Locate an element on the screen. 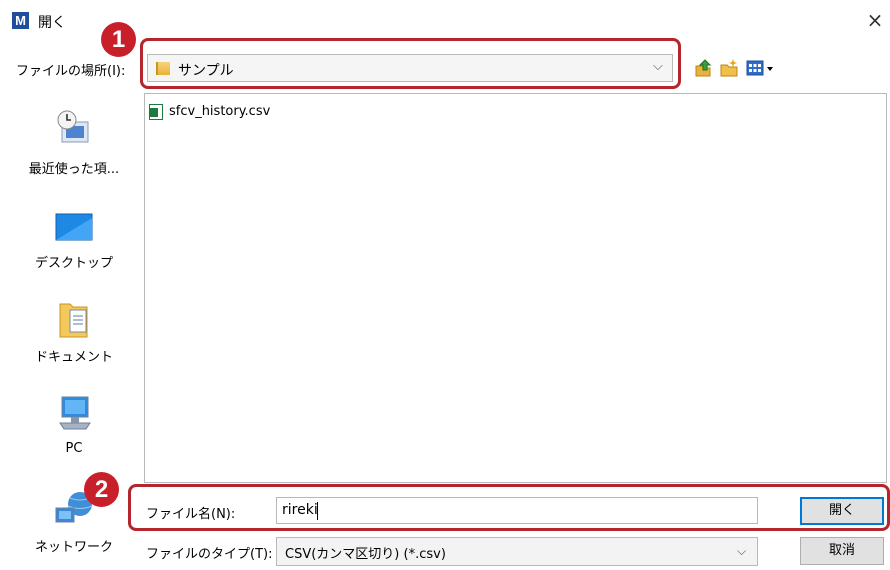  sidebar-item-desktop: デスクトップ is located at coordinates (74, 242).